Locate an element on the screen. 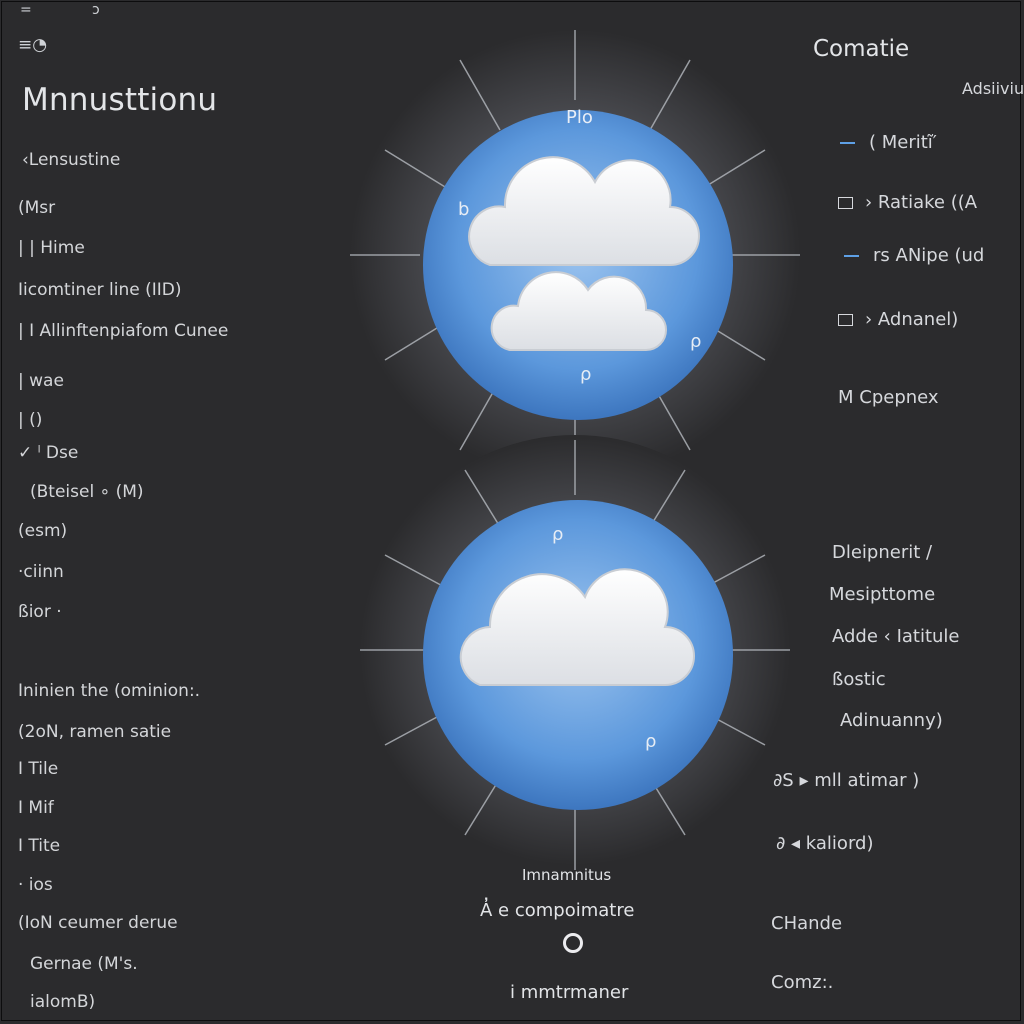 The height and width of the screenshot is (1024, 1024). left-item: (IoN ceumer derue is located at coordinates (98, 923).